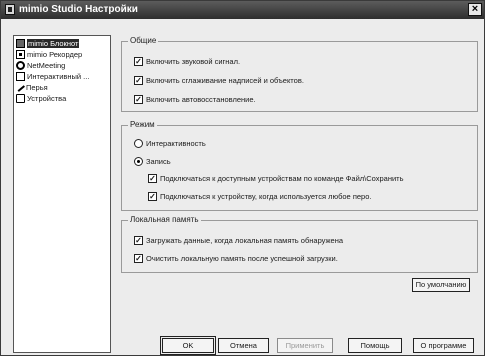 This screenshot has height=358, width=487. What do you see at coordinates (152, 178) in the screenshot?
I see `connect-on-save-checkbox: ✓` at bounding box center [152, 178].